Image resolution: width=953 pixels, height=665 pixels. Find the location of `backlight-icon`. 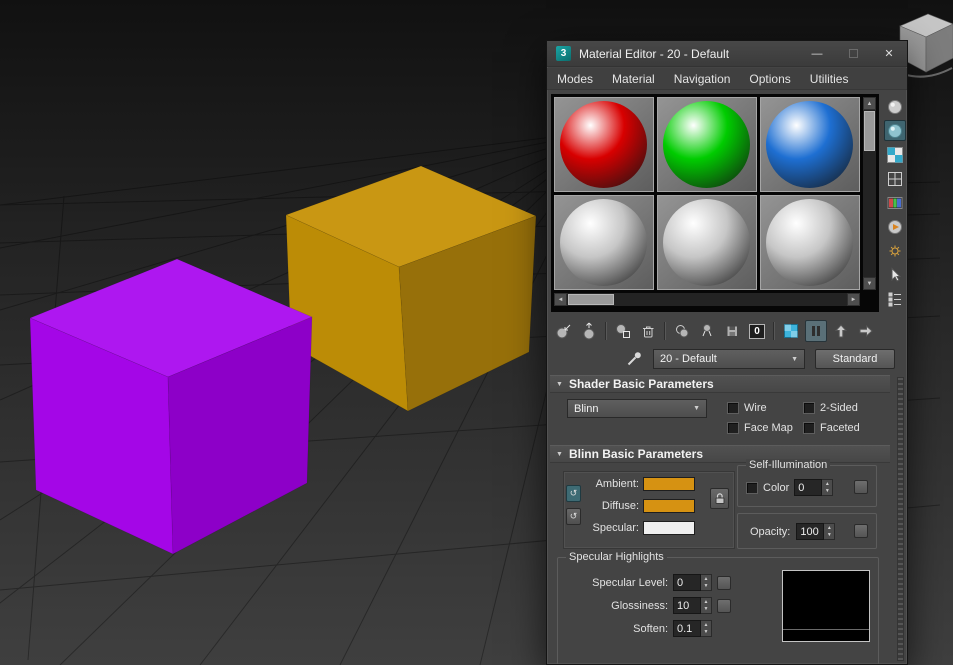

backlight-icon is located at coordinates (895, 130).